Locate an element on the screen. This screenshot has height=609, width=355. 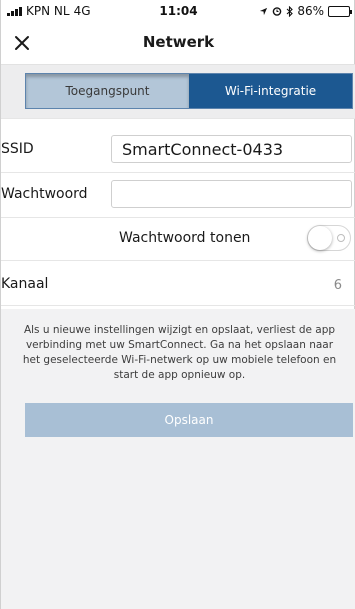
bluetooth-icon is located at coordinates (290, 11).